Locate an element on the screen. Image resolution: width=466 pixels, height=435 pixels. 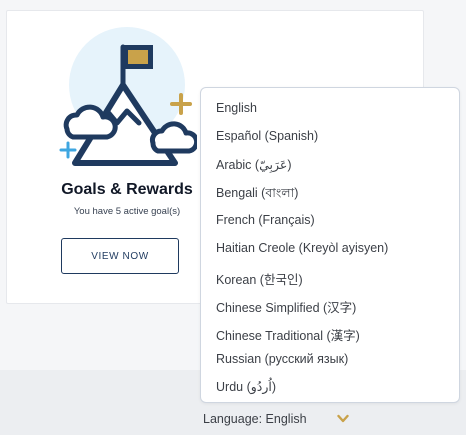
language-selector: Language: English is located at coordinates (255, 419).